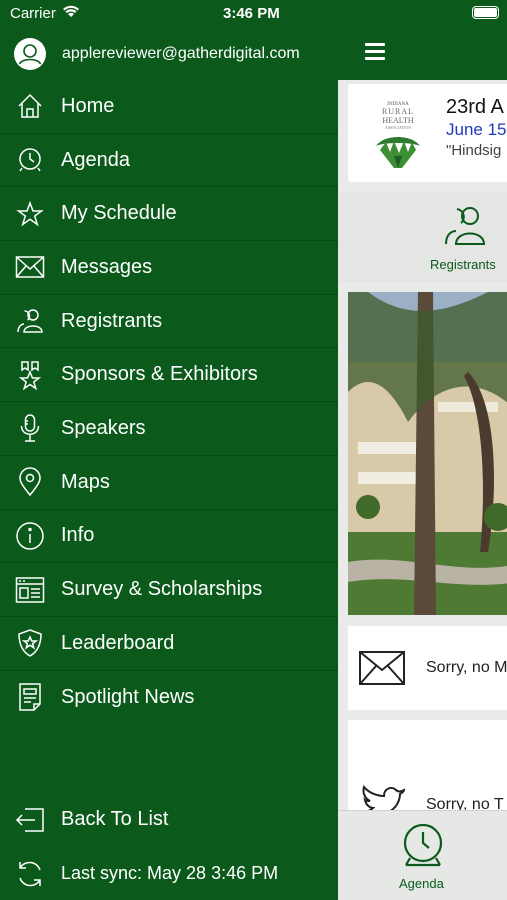 The height and width of the screenshot is (900, 507). I want to click on menu-item-survey-scholarships: Survey & Scholarships, so click(169, 590).